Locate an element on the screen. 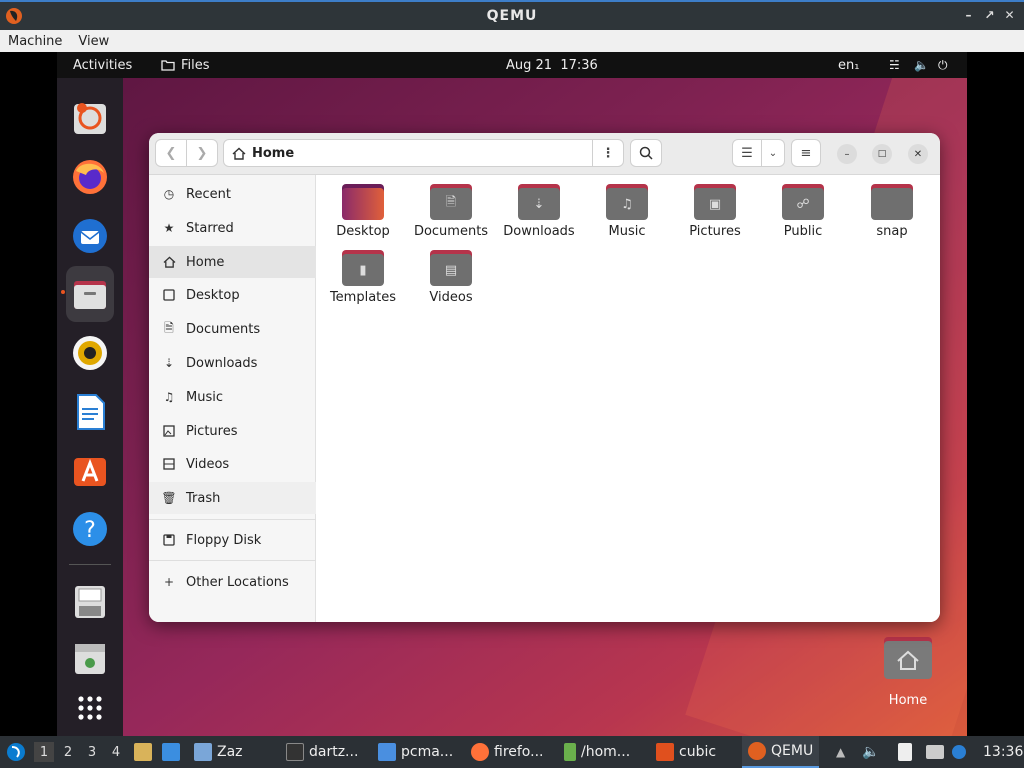 Image resolution: width=1024 pixels, height=768 pixels. templates-folder-icon: ▮ is located at coordinates (363, 268).